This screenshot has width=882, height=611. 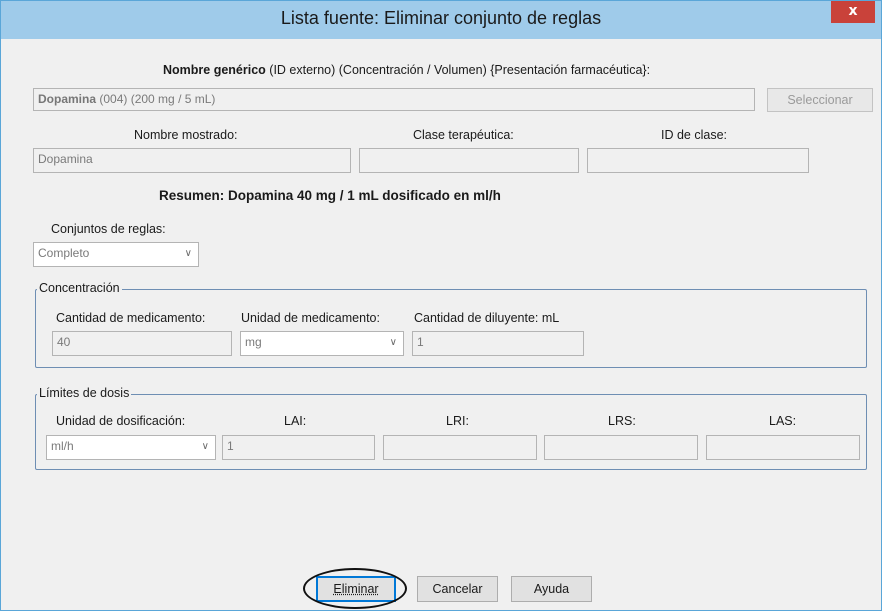 What do you see at coordinates (108, 229) in the screenshot?
I see `rule-sets-label: Conjuntos de reglas:` at bounding box center [108, 229].